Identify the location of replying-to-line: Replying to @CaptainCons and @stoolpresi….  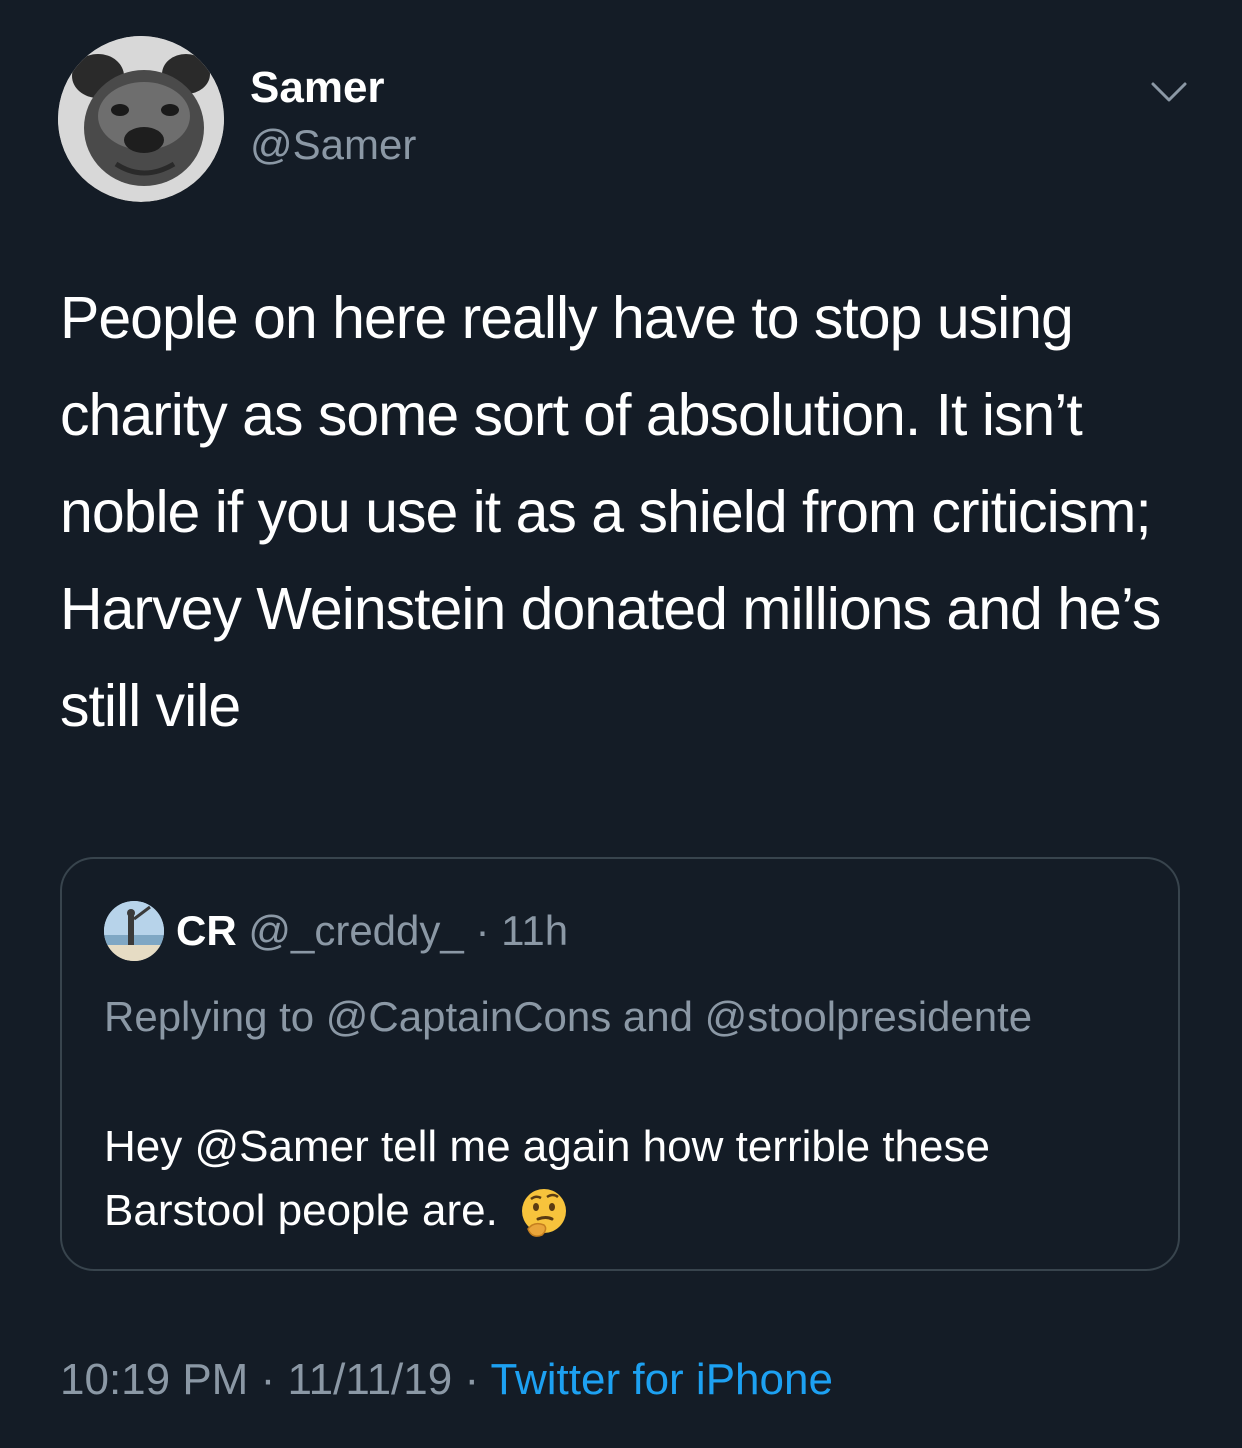
(624, 1017).